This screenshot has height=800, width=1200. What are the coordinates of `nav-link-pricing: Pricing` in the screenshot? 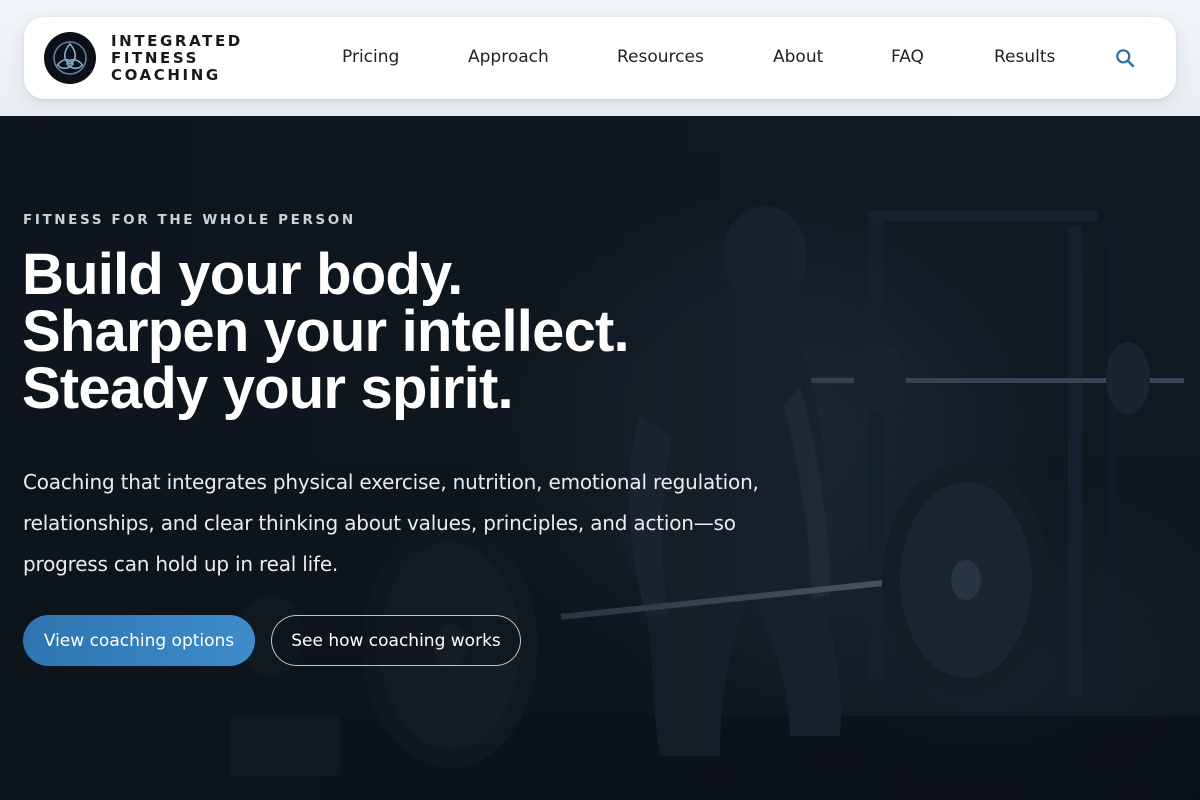 It's located at (370, 57).